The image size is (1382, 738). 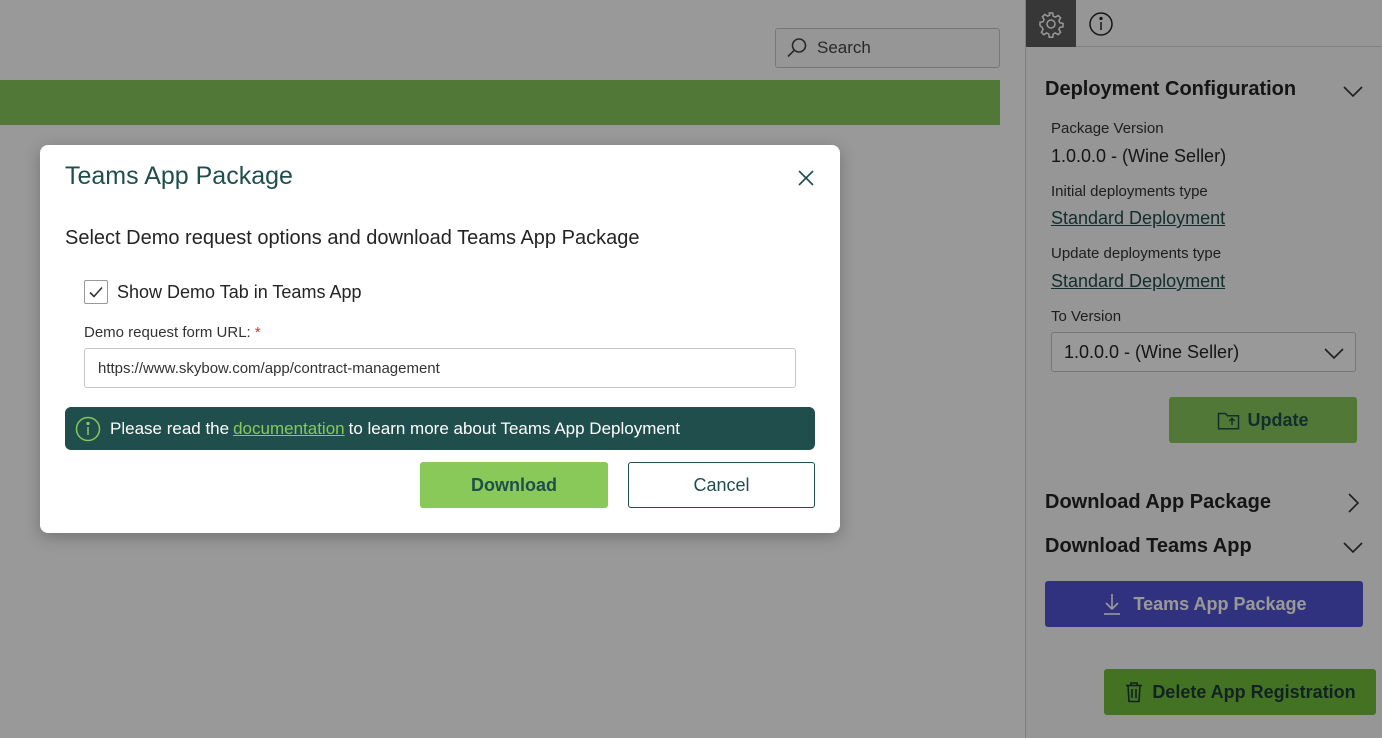 I want to click on info-prefix: Please read the, so click(x=170, y=428).